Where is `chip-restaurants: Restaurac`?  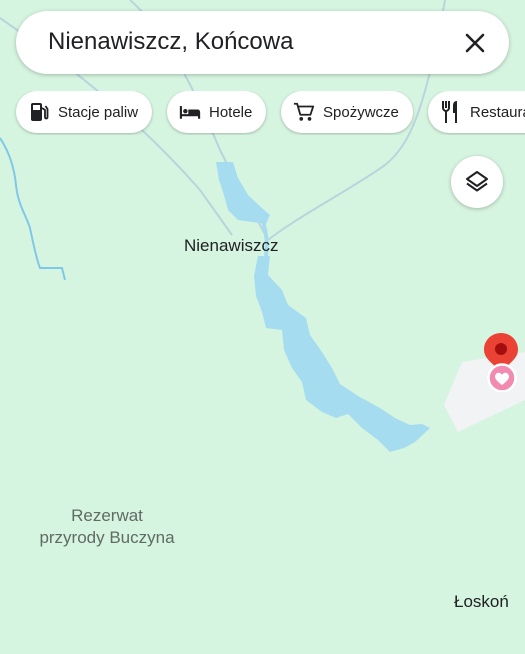
chip-restaurants: Restaurac is located at coordinates (476, 112).